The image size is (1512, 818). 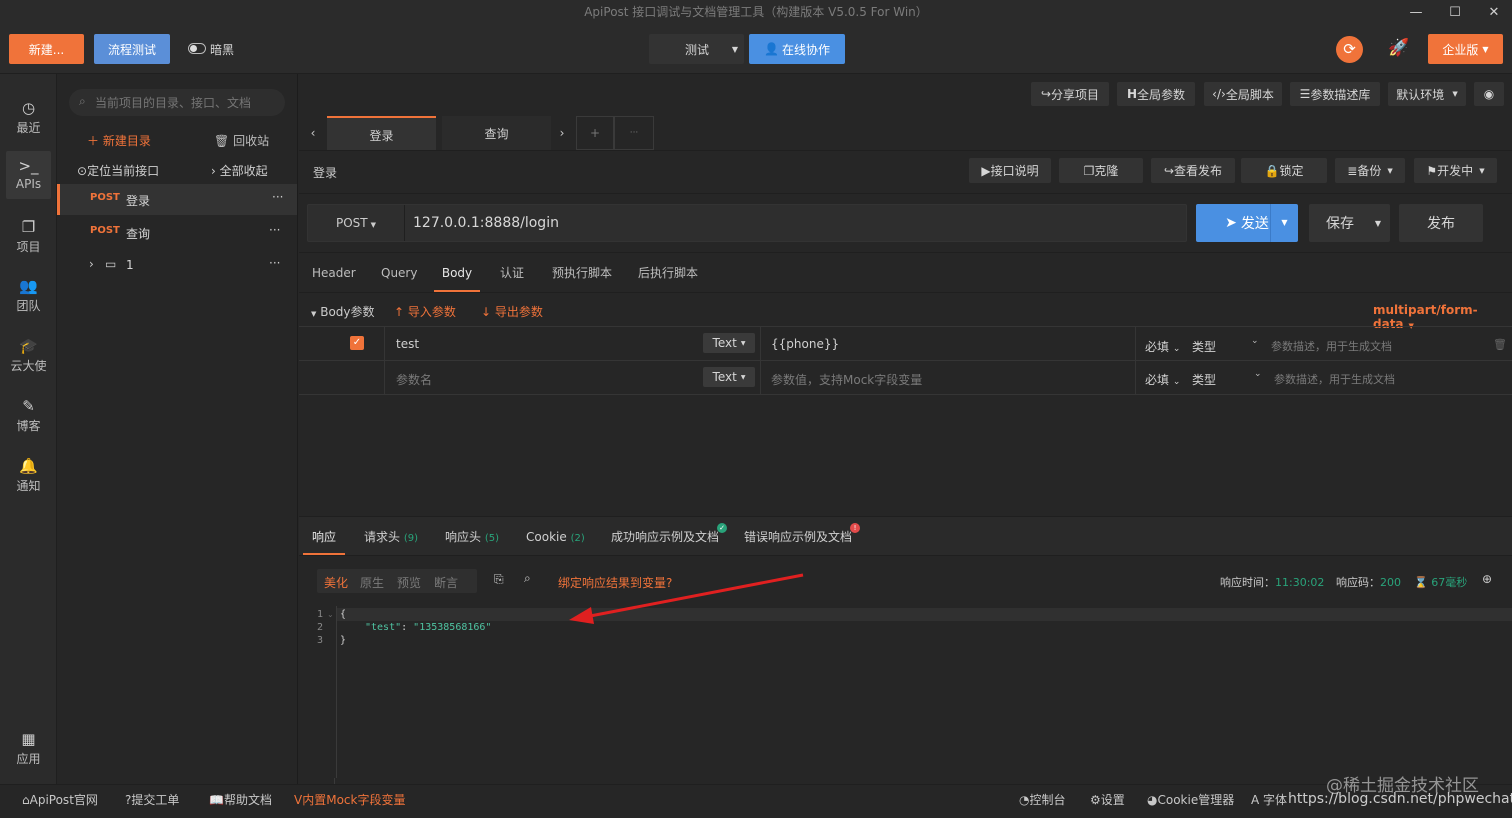 I want to click on tab-login: 登录, so click(x=381, y=133).